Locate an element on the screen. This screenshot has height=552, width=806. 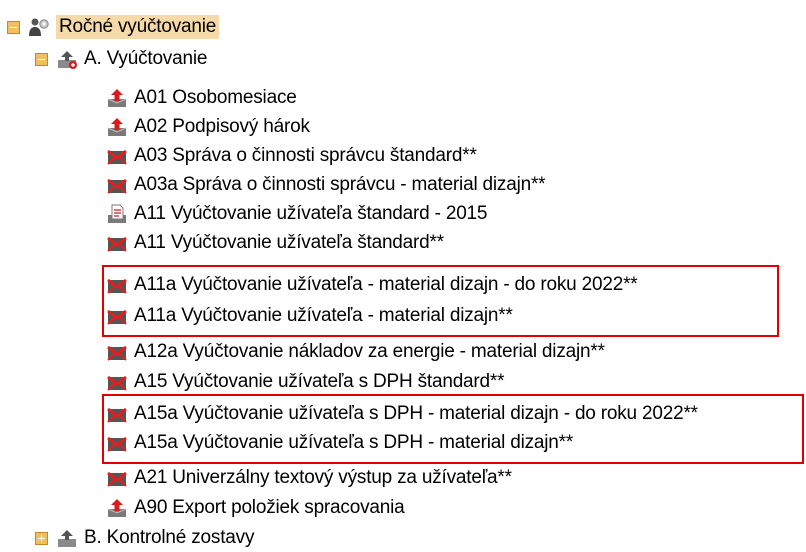
tree-item-label: A02 Podpisový hárok is located at coordinates (222, 126).